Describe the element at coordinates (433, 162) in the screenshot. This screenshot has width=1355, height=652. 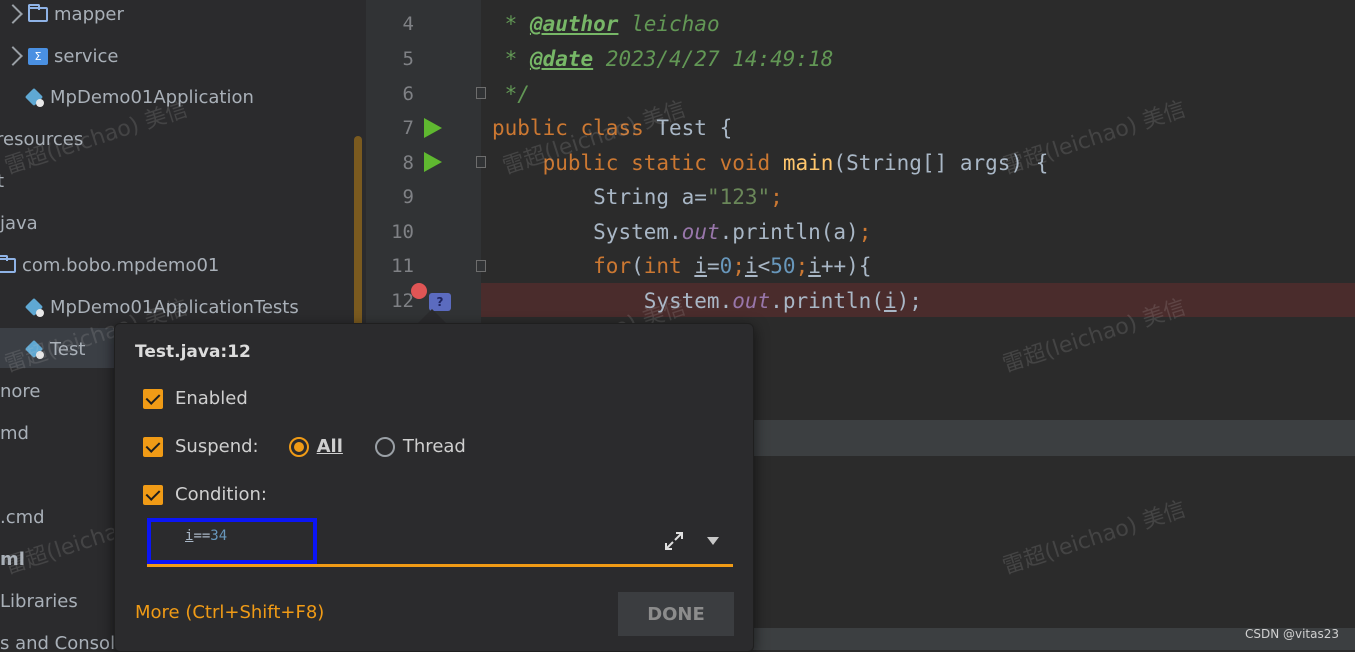
I see `run-main-icon` at that location.